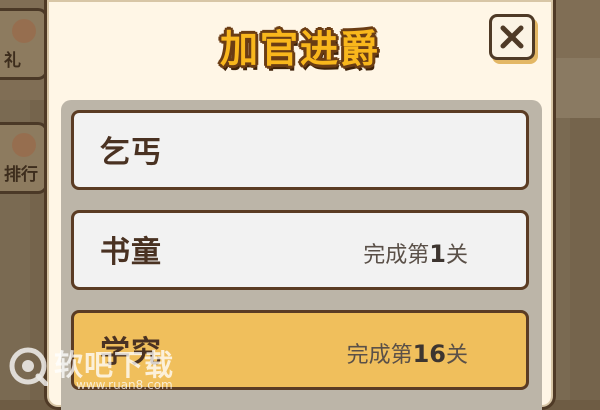 This screenshot has width=600, height=410. What do you see at coordinates (300, 150) in the screenshot?
I see `rank-item-beggar: 乞丐` at bounding box center [300, 150].